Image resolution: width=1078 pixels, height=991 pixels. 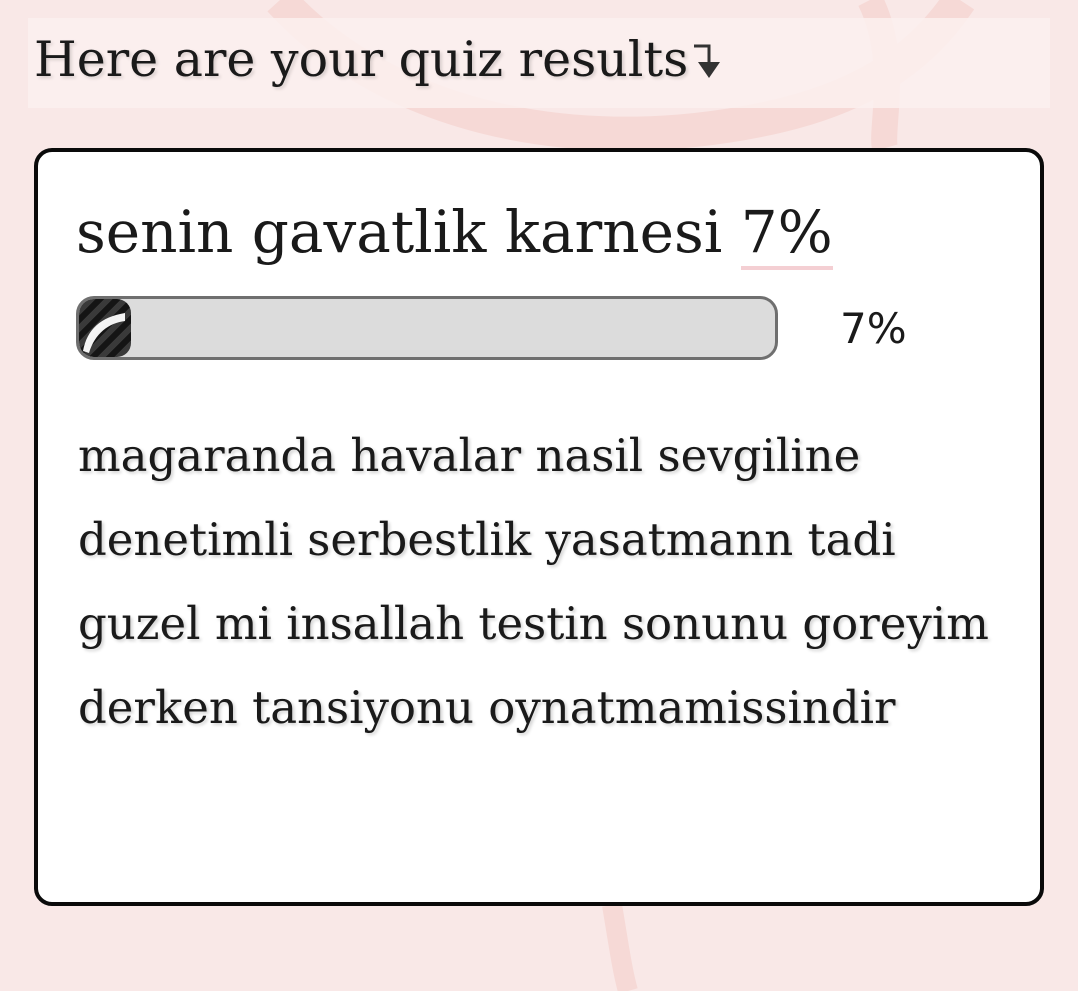 I want to click on page-title: Here are your quiz results, so click(x=378, y=60).